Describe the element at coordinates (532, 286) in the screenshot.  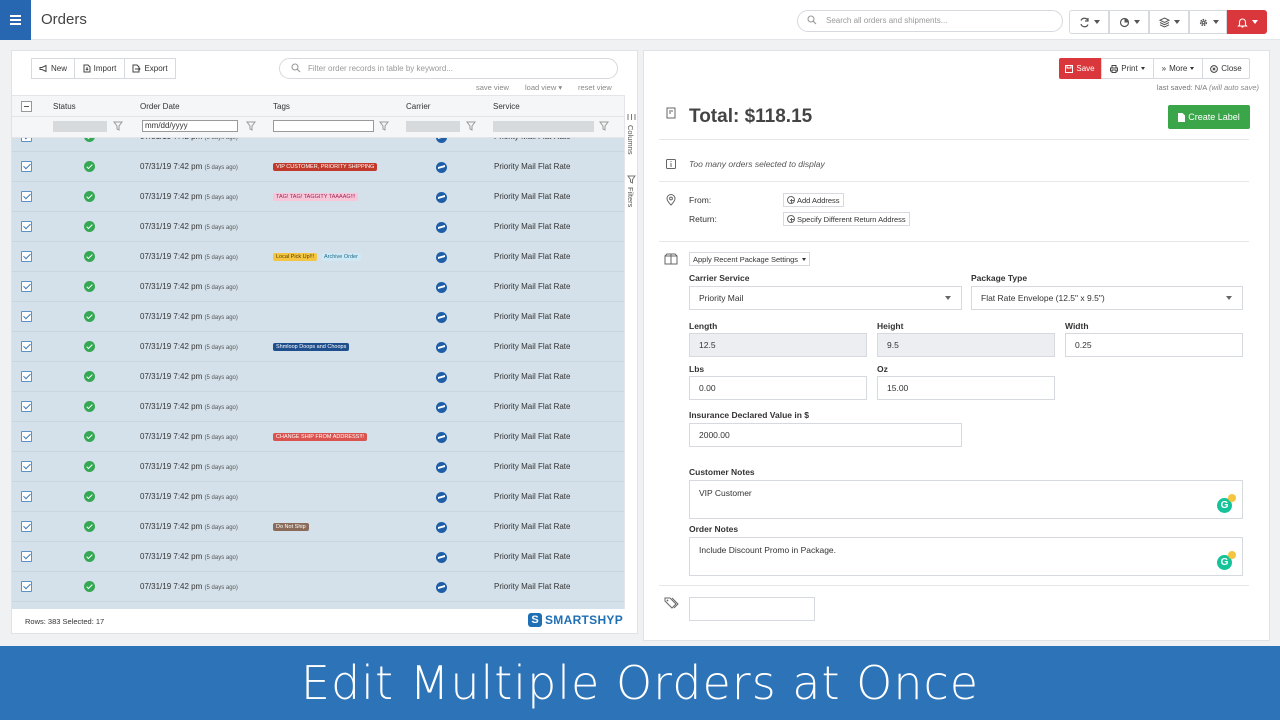
I see `service-cell: Priority Mail Flat Rate` at that location.